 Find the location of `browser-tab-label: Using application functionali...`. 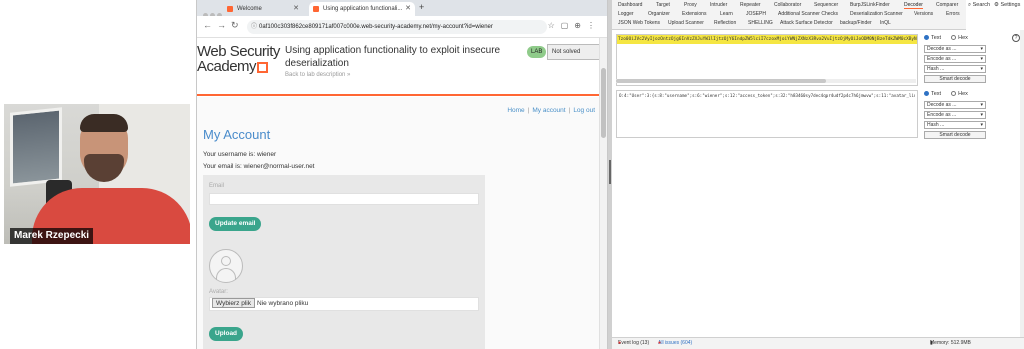

browser-tab-label: Using application functionali... is located at coordinates (363, 9).